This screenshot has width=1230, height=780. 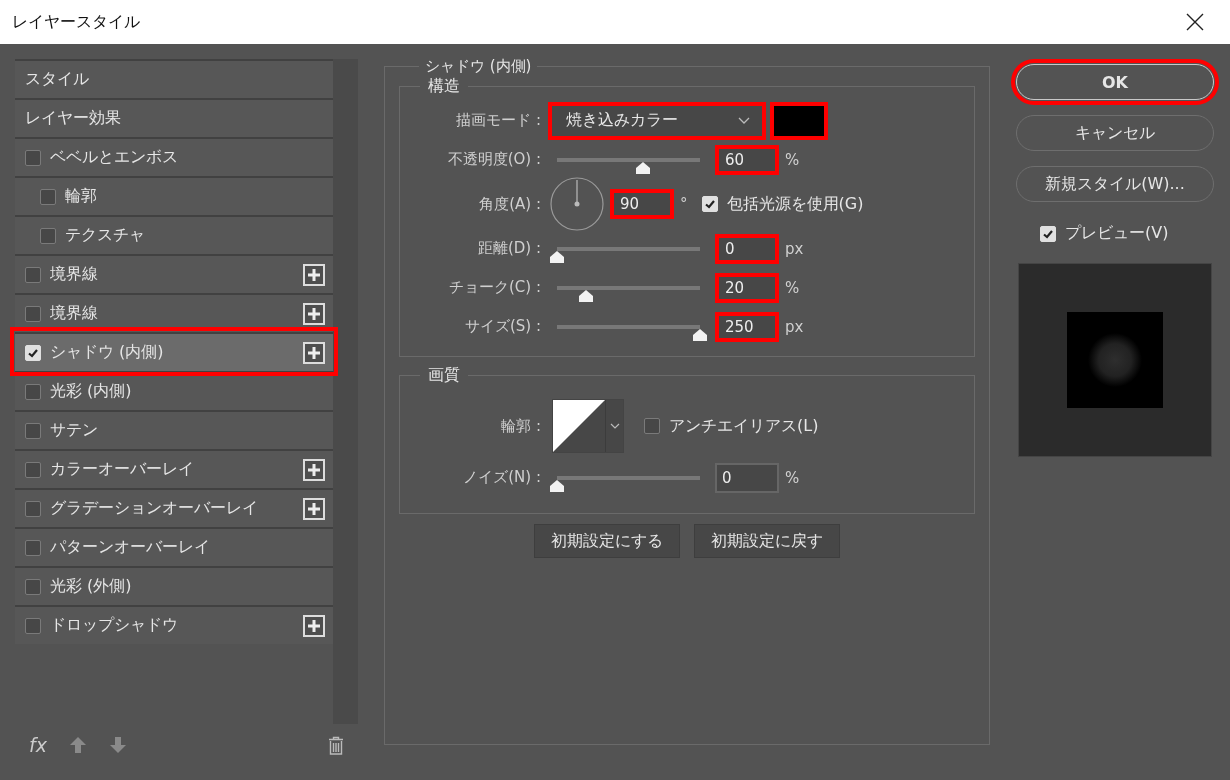 What do you see at coordinates (1115, 133) in the screenshot?
I see `dialog-button: キャンセル` at bounding box center [1115, 133].